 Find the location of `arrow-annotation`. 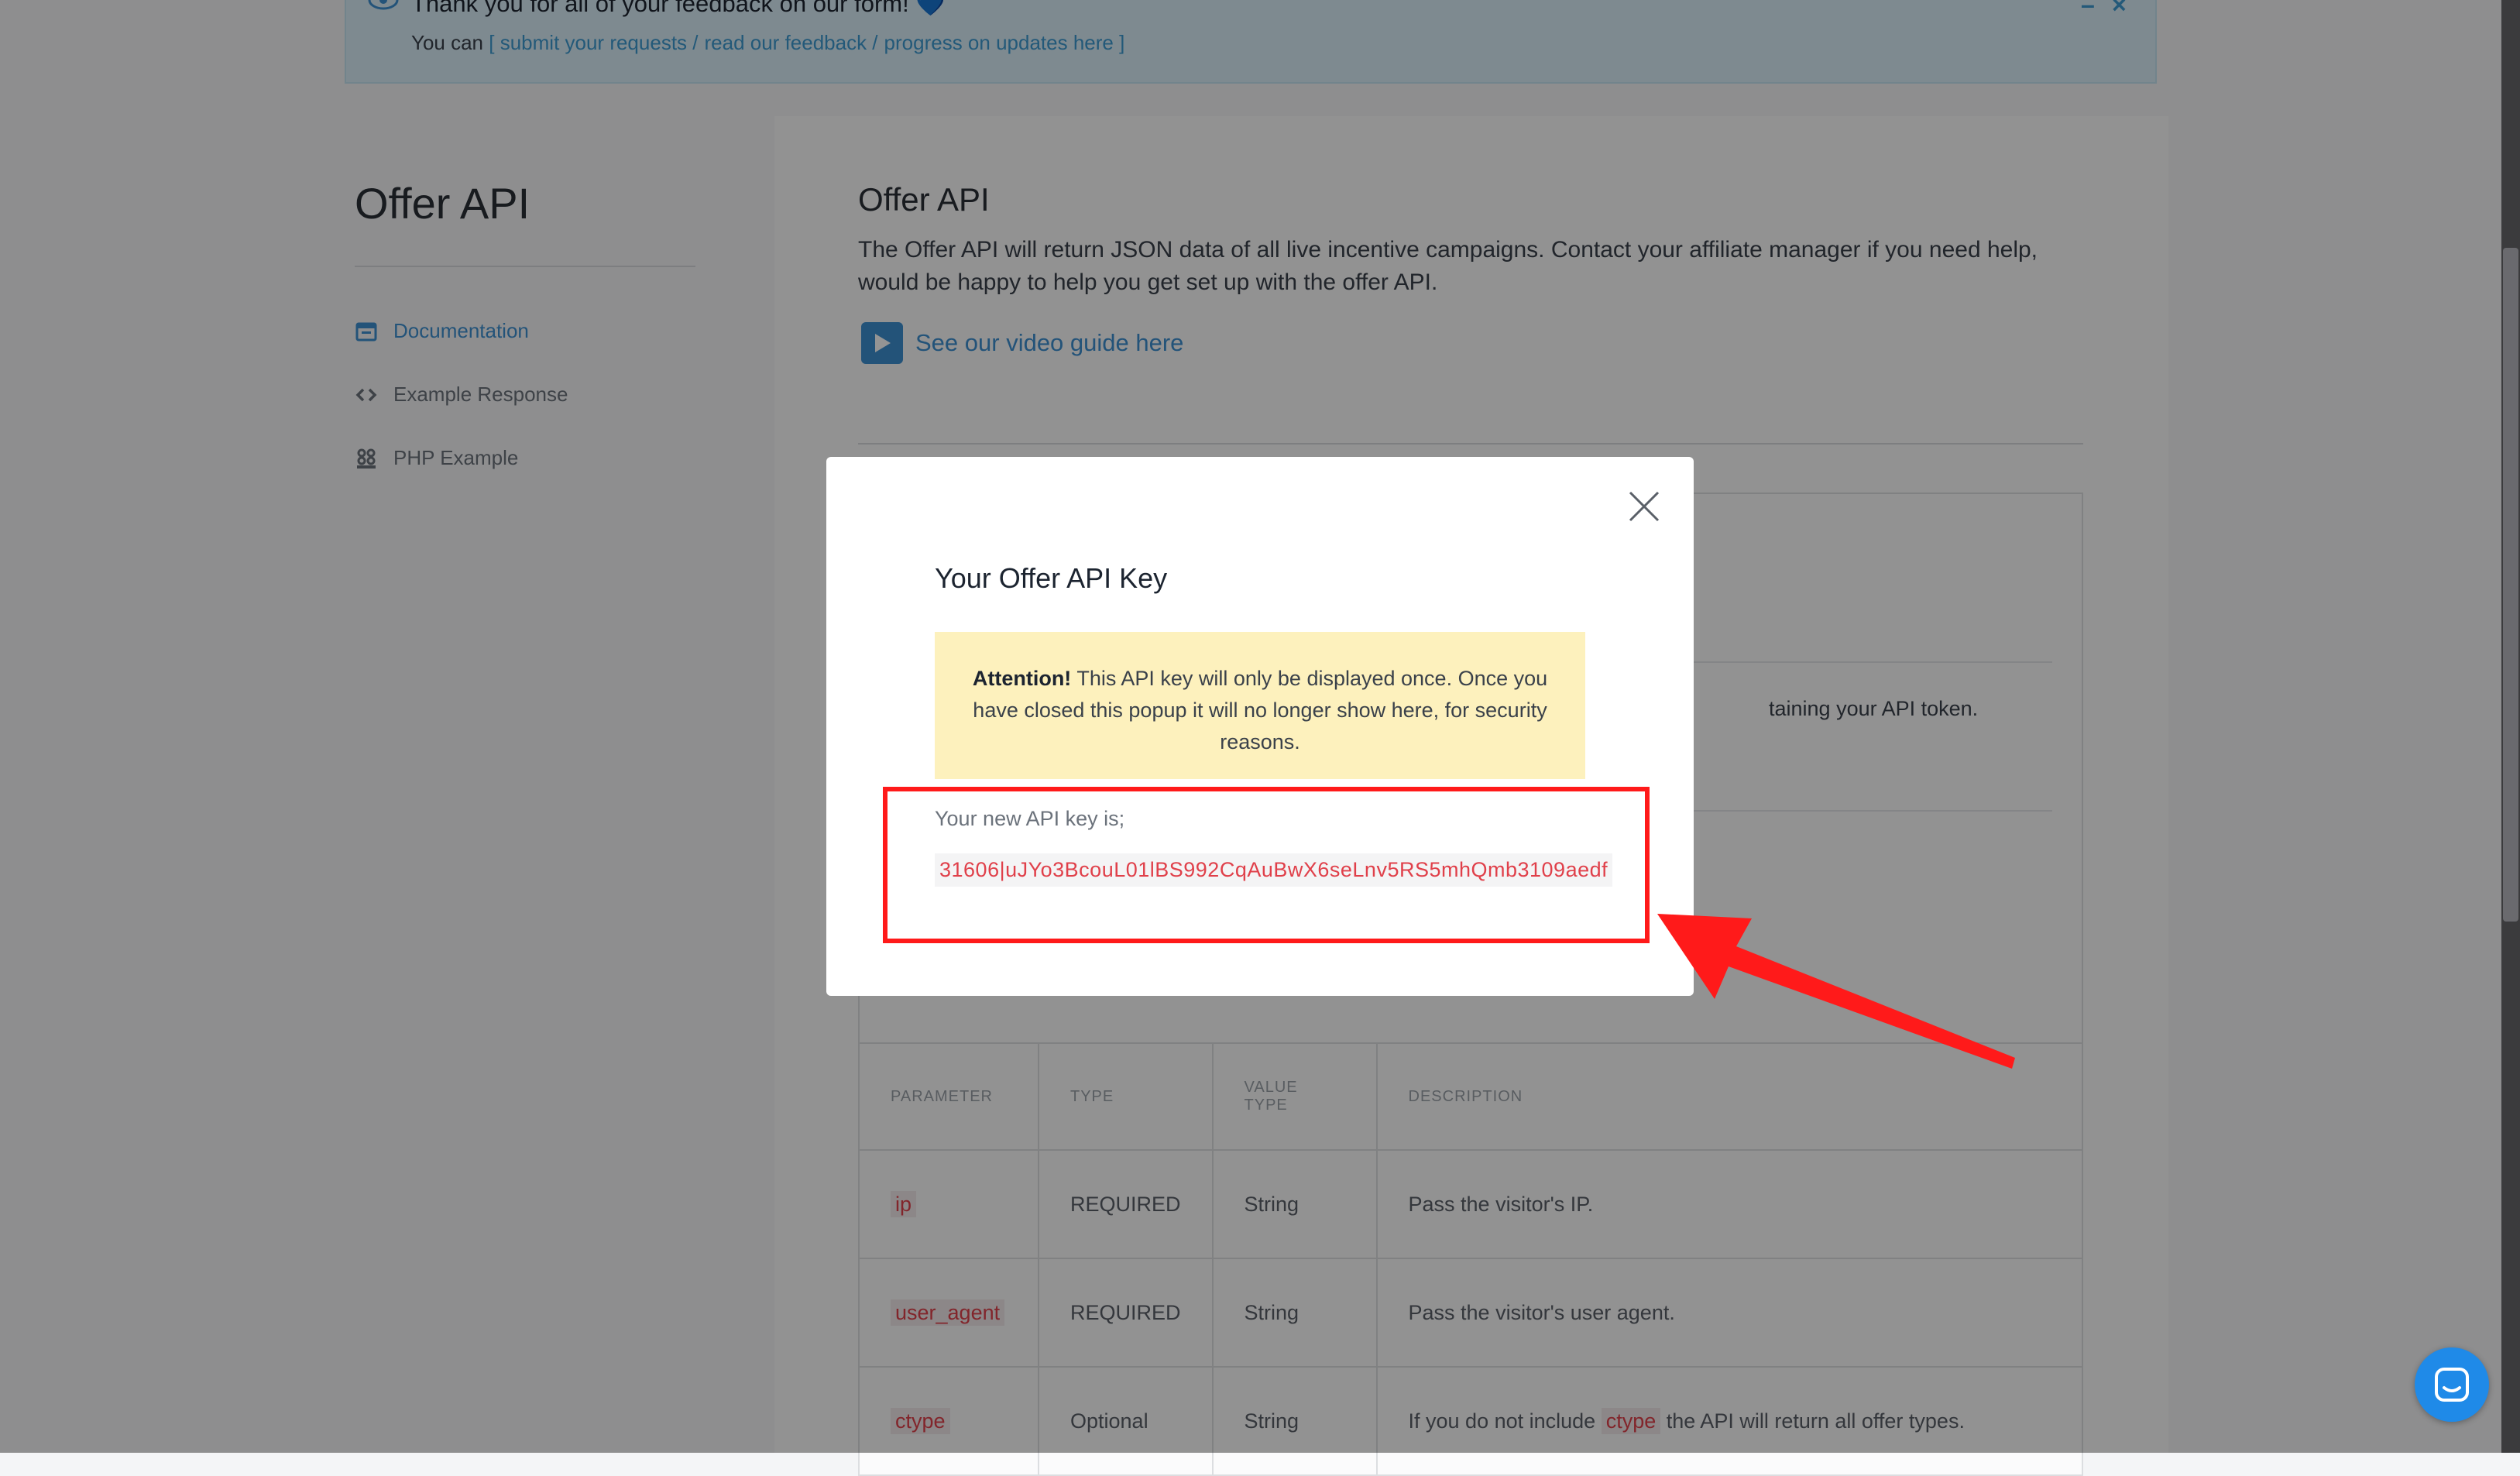

arrow-annotation is located at coordinates (1836, 992).